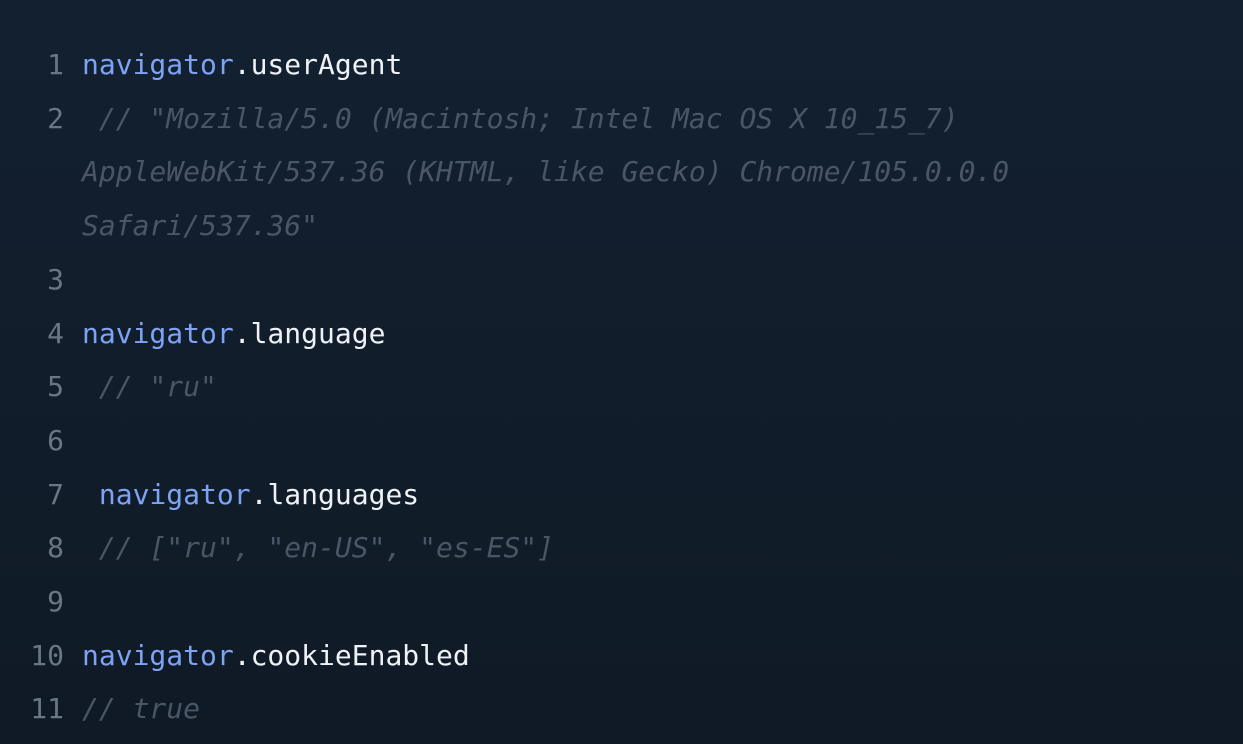 This screenshot has width=1243, height=744. What do you see at coordinates (55, 64) in the screenshot?
I see `line-number: 1` at bounding box center [55, 64].